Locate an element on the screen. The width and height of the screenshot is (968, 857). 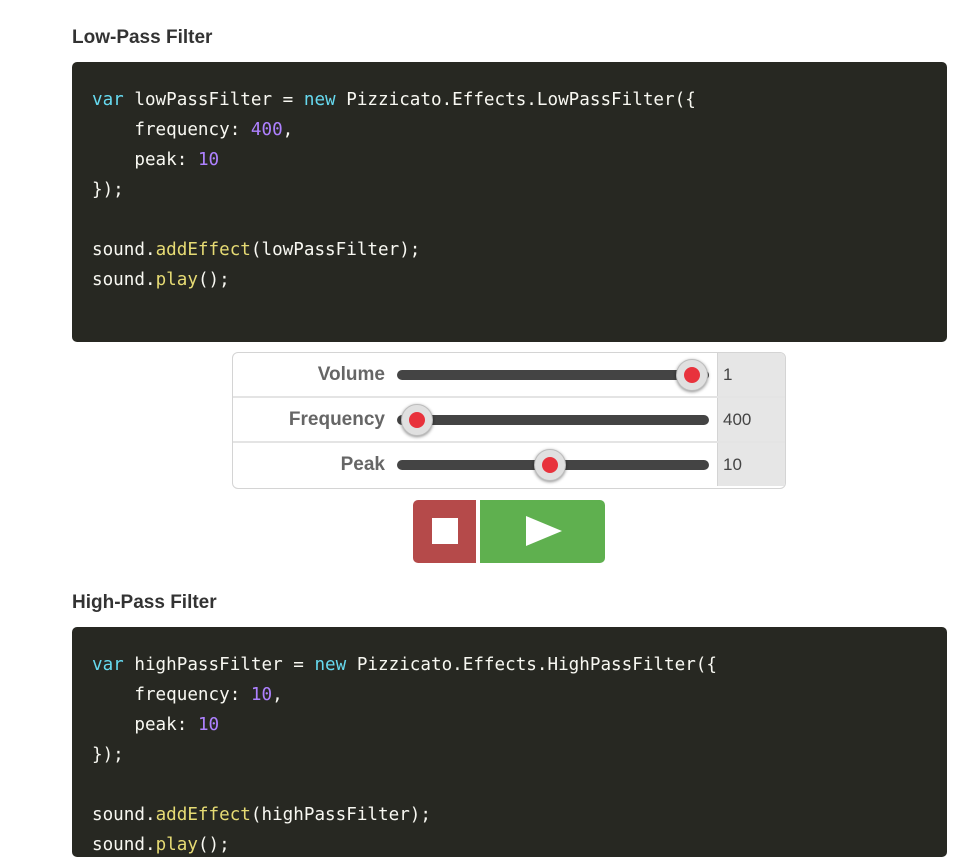
volume-control-row: Volume 1 is located at coordinates (509, 375).